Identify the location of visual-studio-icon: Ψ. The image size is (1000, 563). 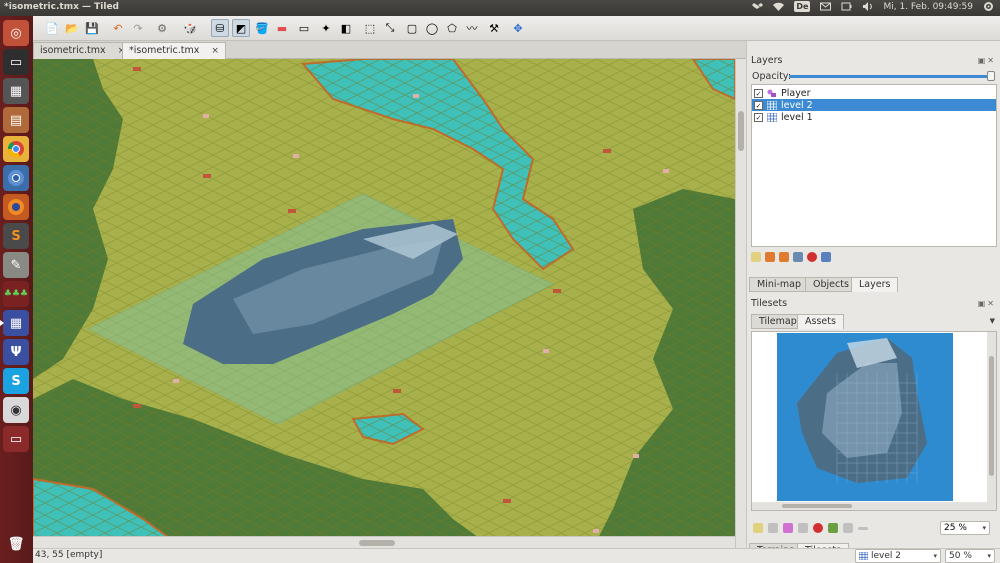
(16, 352).